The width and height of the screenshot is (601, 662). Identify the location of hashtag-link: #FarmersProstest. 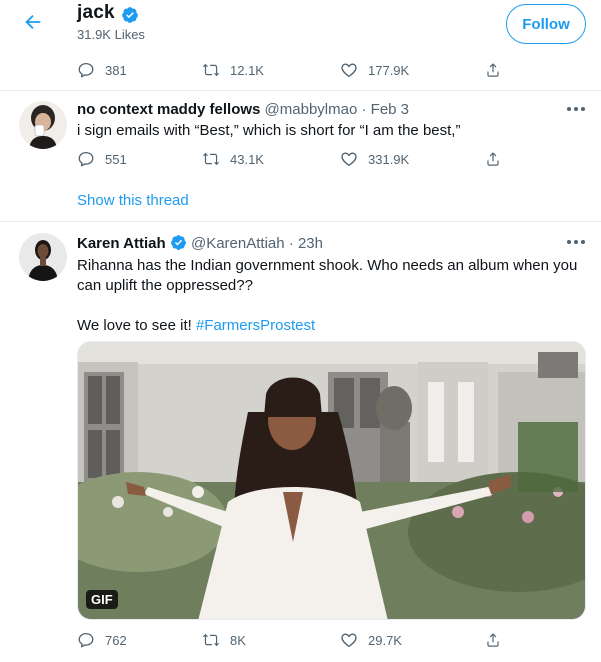
(255, 325).